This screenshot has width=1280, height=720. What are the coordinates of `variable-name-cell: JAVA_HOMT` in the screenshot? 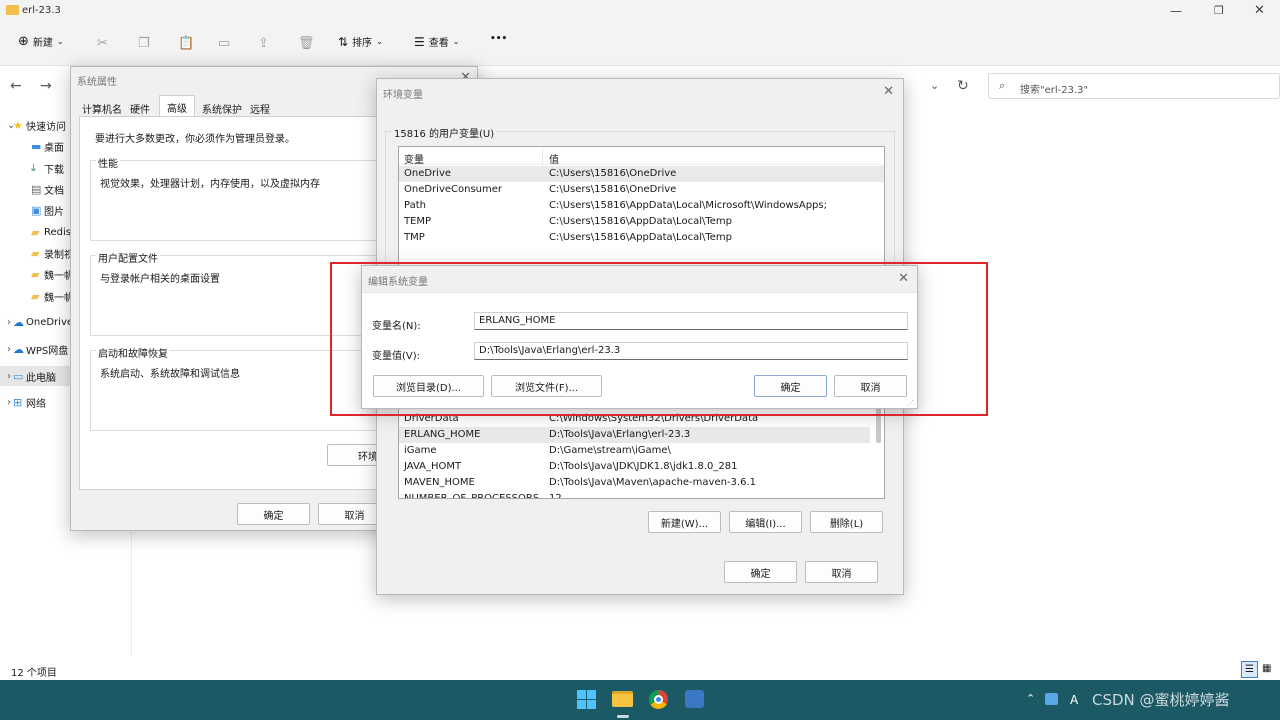 It's located at (433, 466).